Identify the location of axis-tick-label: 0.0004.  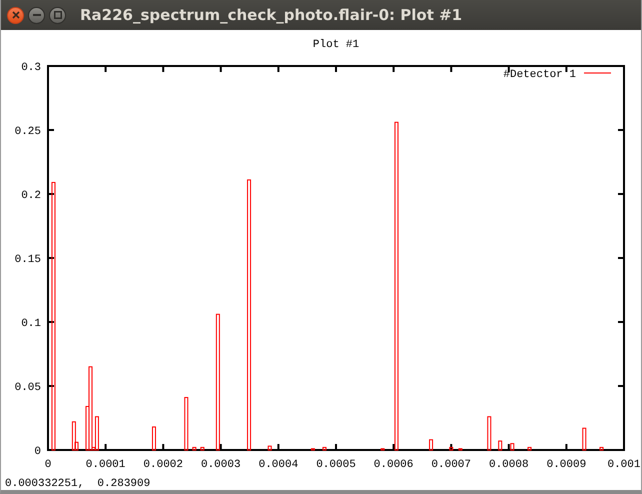
(278, 464).